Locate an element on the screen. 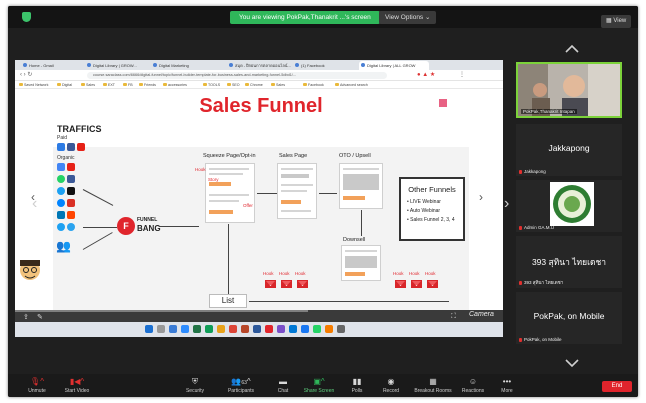 Image resolution: width=646 pixels, height=403 pixels. participant-name-tag: PokPak, on Mobile is located at coordinates (540, 339).